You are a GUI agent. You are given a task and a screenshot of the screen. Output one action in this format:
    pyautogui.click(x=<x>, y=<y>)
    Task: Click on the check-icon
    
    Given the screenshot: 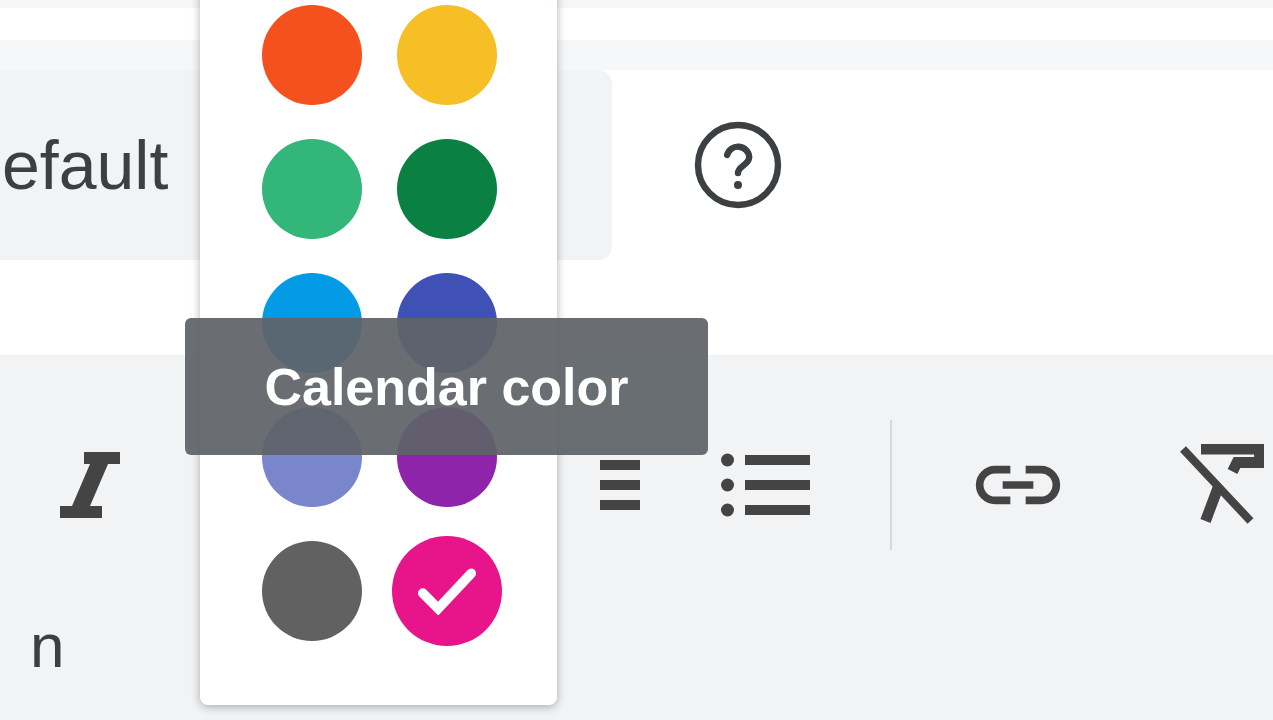 What is the action you would take?
    pyautogui.click(x=447, y=591)
    